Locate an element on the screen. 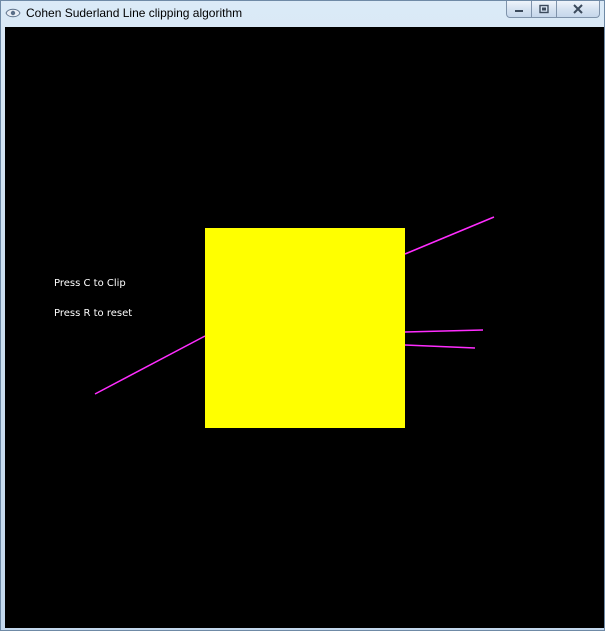 The image size is (605, 631). minimize-button is located at coordinates (519, 9).